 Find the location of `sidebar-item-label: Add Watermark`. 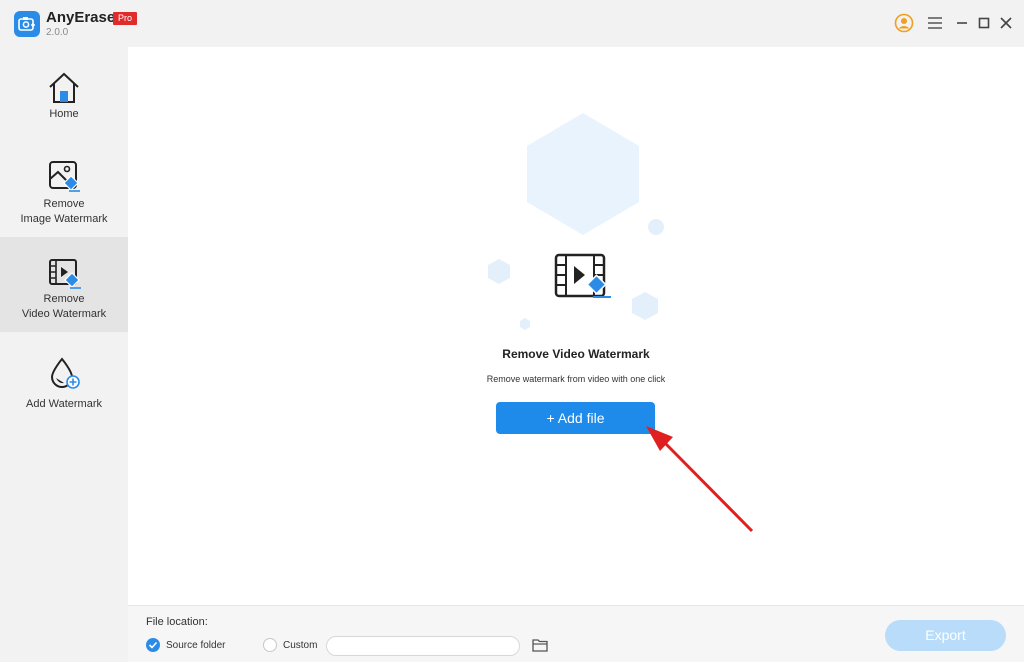

sidebar-item-label: Add Watermark is located at coordinates (63, 404).